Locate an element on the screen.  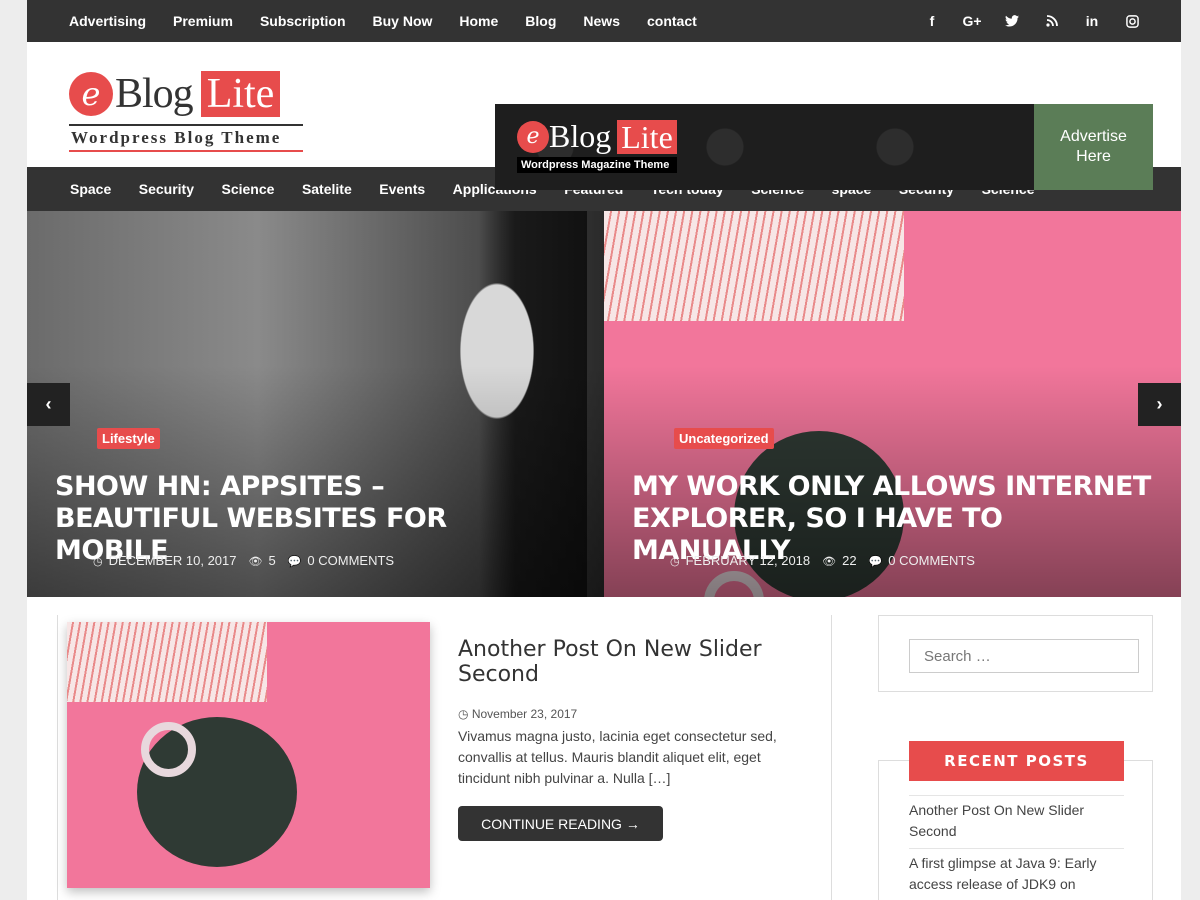
logo-mark: e is located at coordinates (91, 94).